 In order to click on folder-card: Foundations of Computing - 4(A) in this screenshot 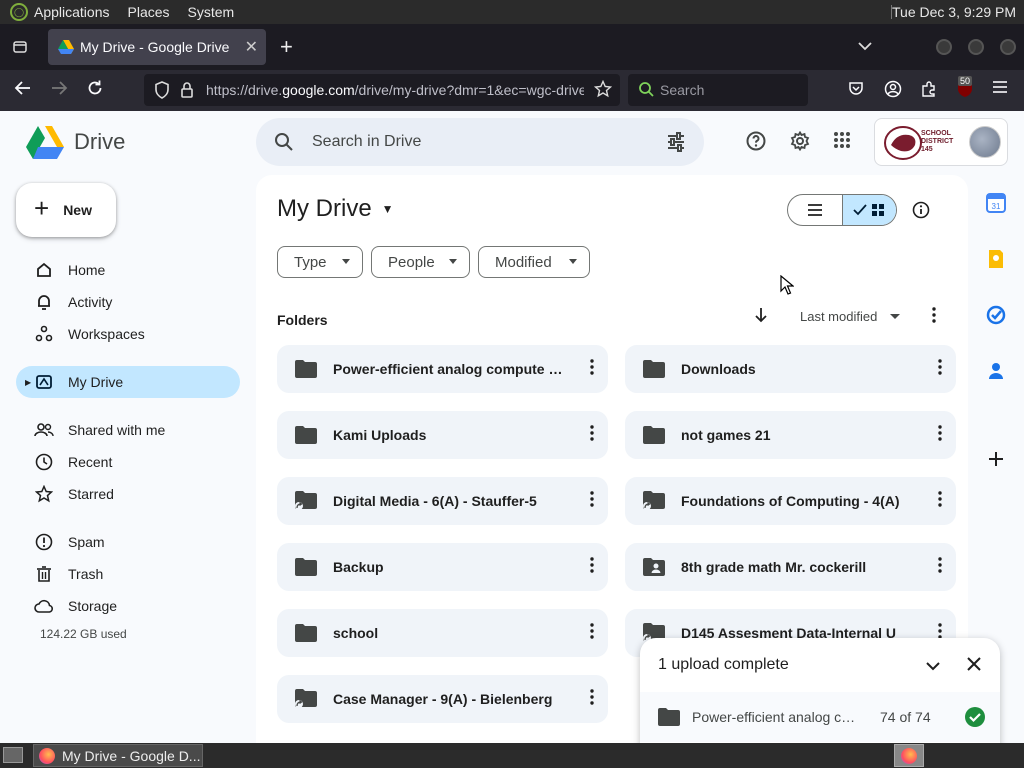, I will do `click(790, 501)`.